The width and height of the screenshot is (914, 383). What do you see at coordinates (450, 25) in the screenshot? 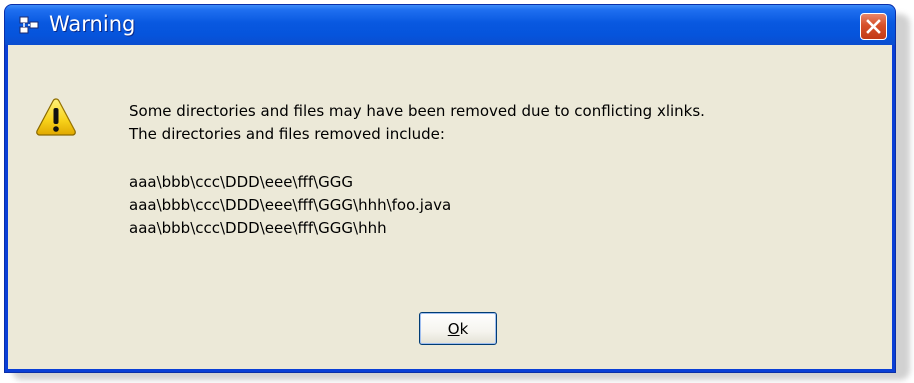
I see `title-bar: Warning` at bounding box center [450, 25].